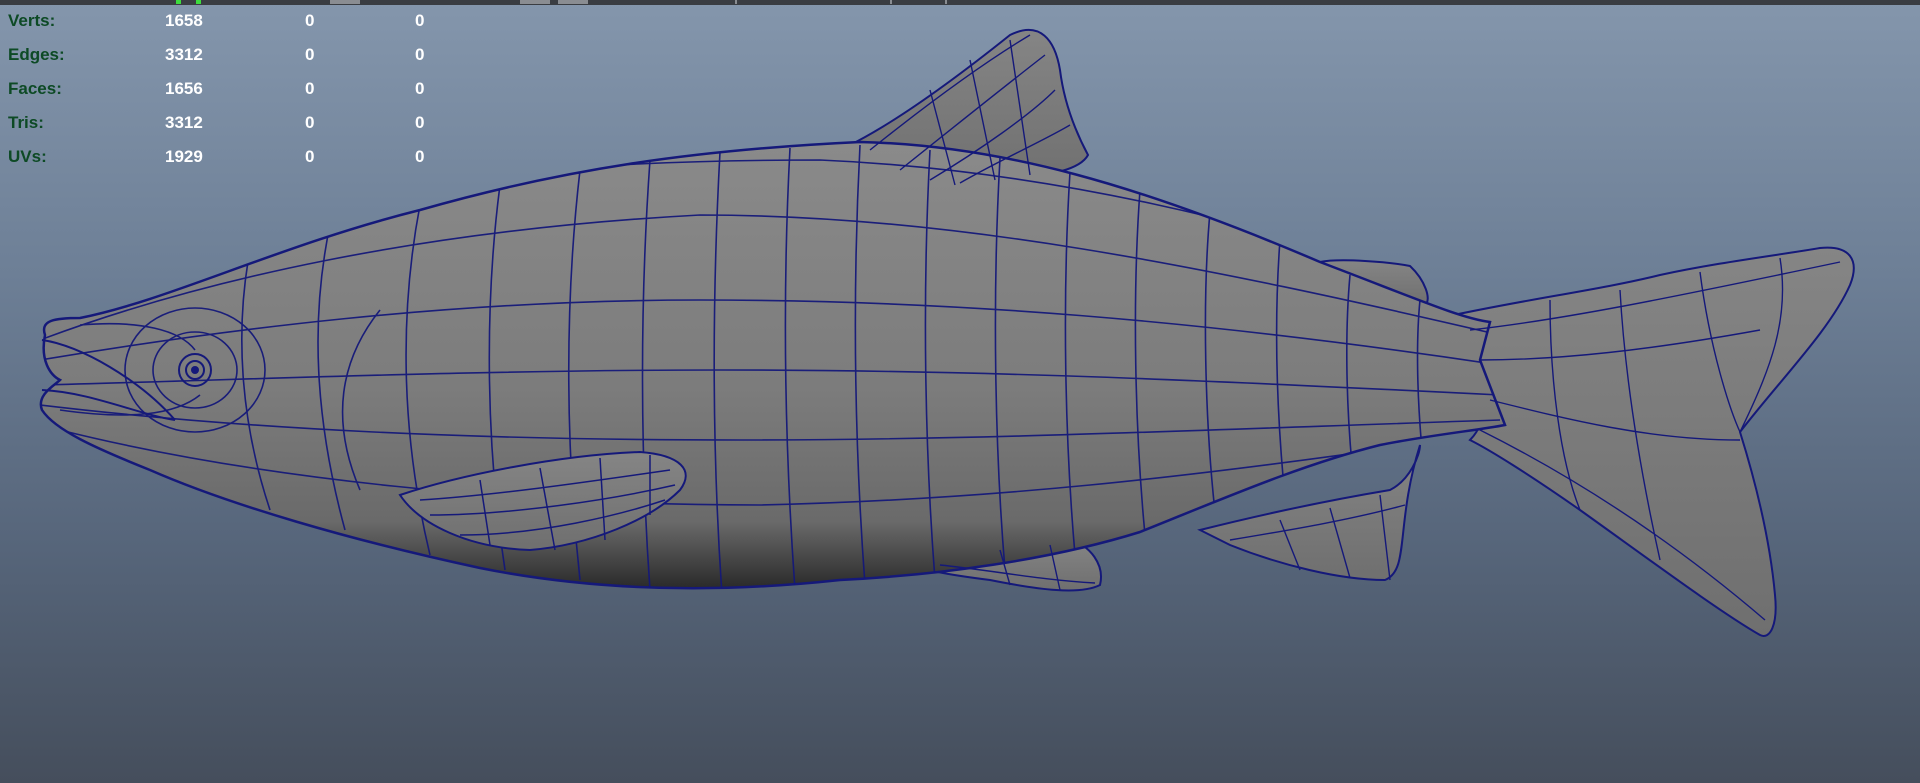 The image size is (1920, 783). Describe the element at coordinates (231, 55) in the screenshot. I see `hud-row-edges: Edges: 3312 0 0` at that location.